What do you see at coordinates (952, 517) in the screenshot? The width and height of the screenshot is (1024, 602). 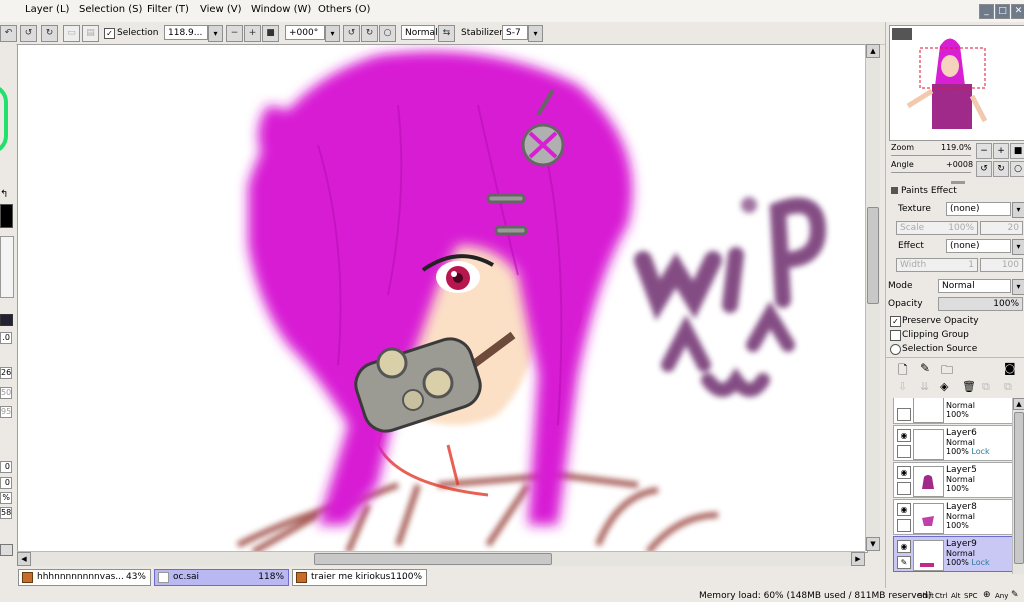 I see `layer-item: ◉ Layer8 Normal 100%` at bounding box center [952, 517].